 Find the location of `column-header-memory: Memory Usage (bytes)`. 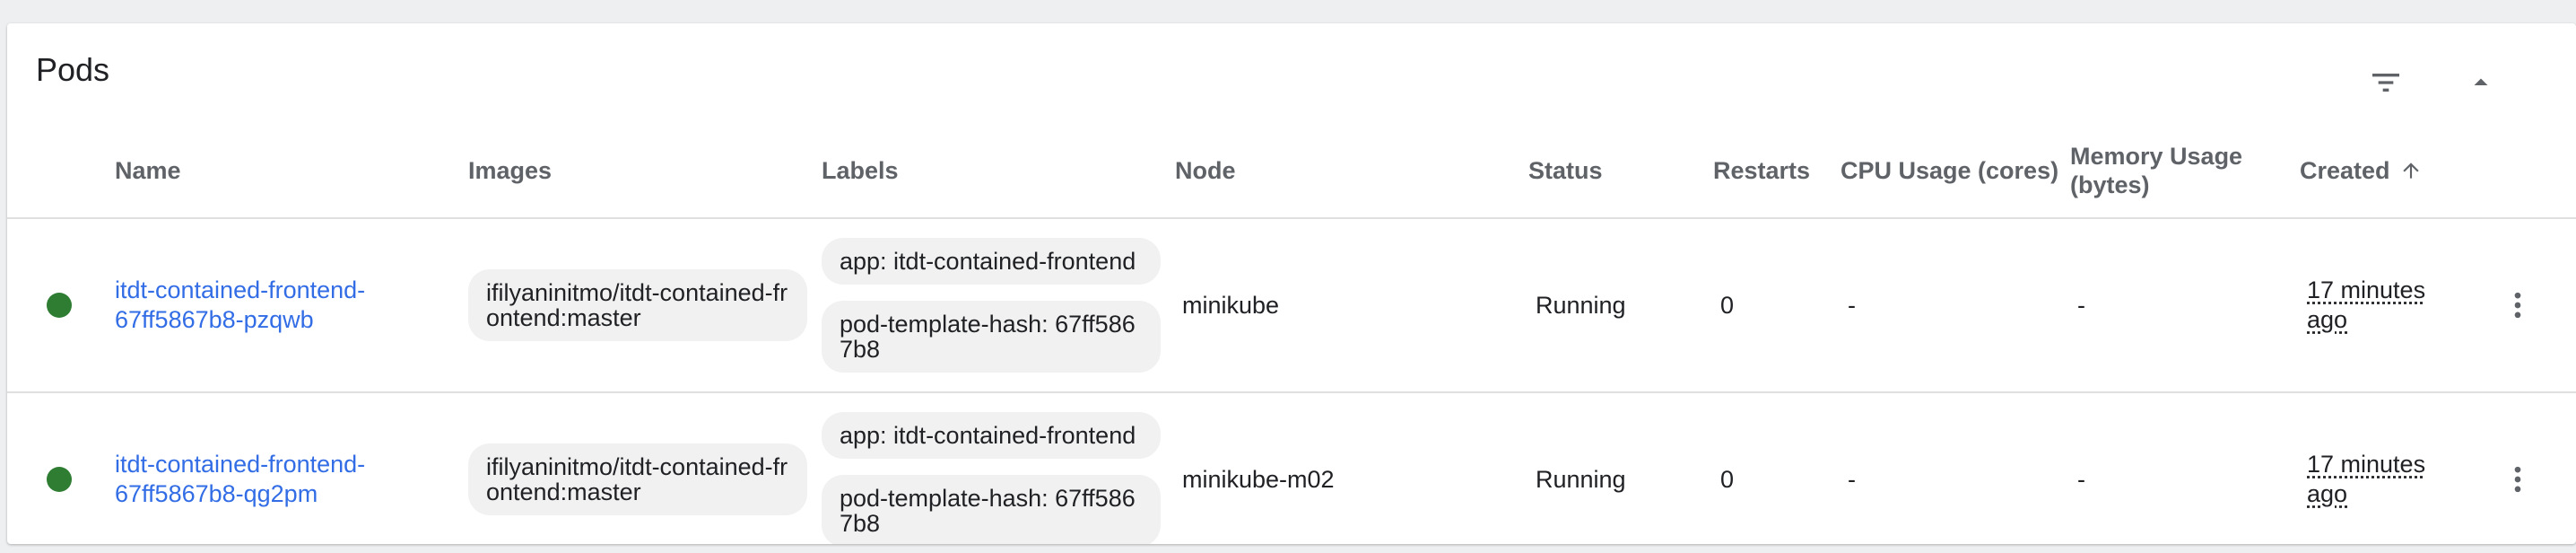

column-header-memory: Memory Usage (bytes) is located at coordinates (2168, 170).